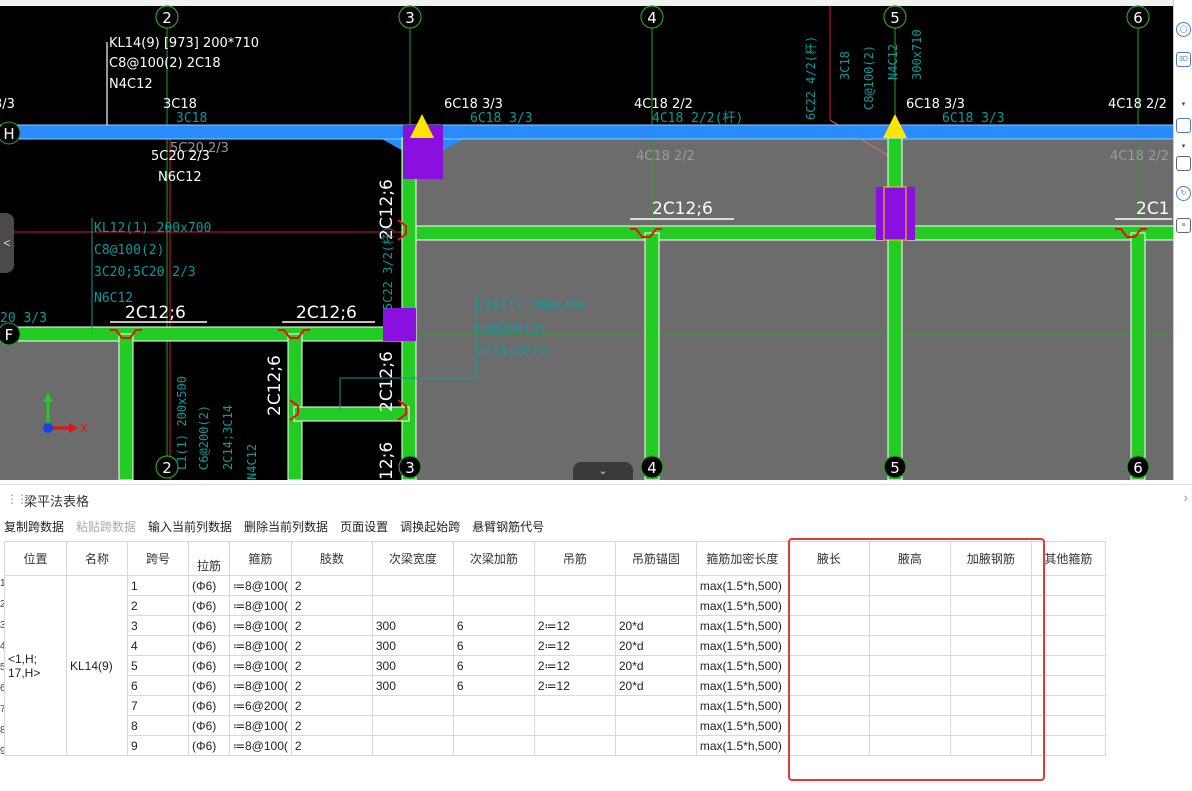 This screenshot has height=791, width=1192. Describe the element at coordinates (97, 558) in the screenshot. I see `col-header-name: 名称` at that location.